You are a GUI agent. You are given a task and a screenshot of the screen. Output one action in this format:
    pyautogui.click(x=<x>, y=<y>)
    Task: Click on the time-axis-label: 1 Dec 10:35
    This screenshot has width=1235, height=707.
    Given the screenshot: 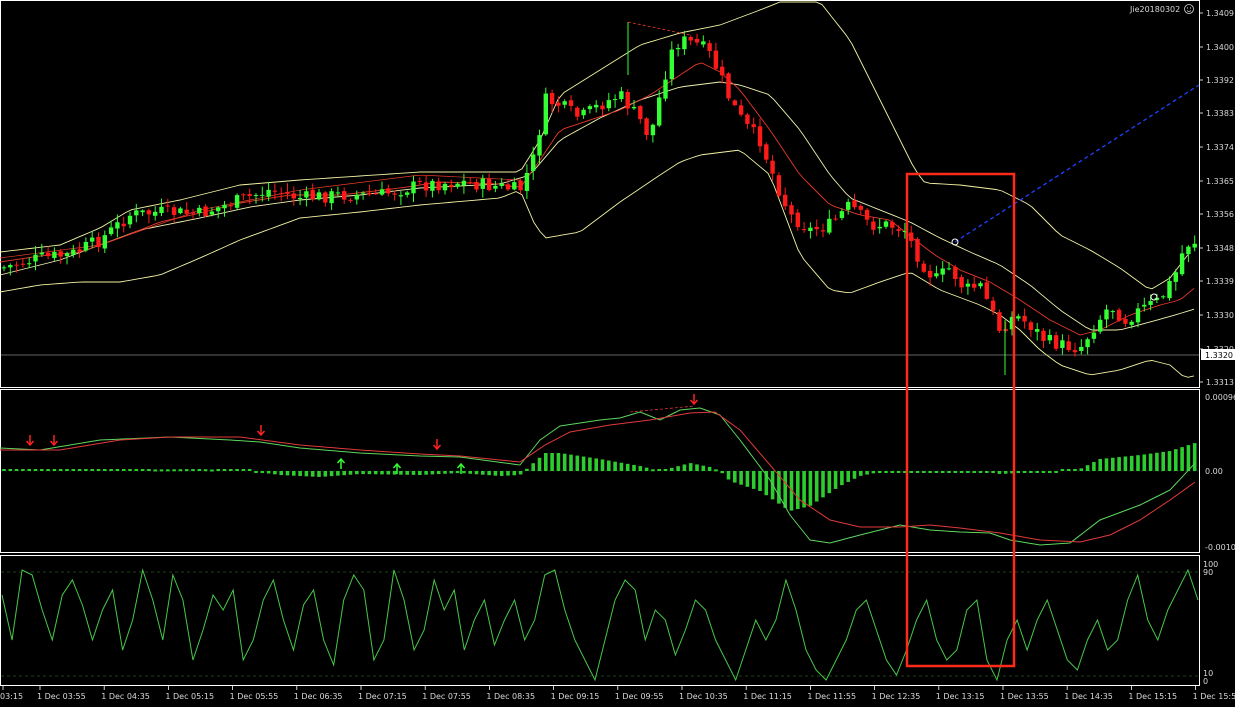 What is the action you would take?
    pyautogui.click(x=703, y=696)
    